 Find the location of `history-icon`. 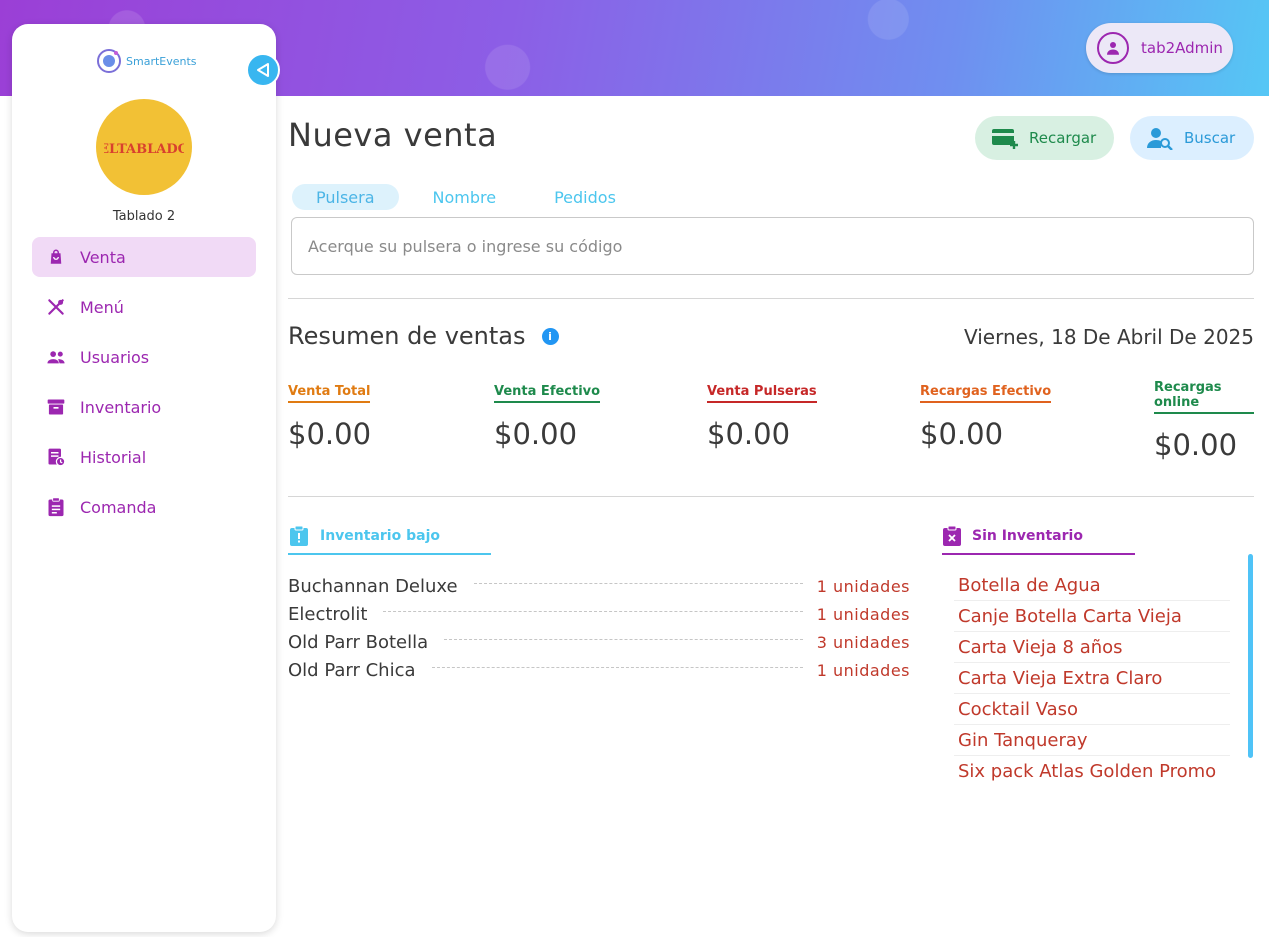

history-icon is located at coordinates (56, 457).